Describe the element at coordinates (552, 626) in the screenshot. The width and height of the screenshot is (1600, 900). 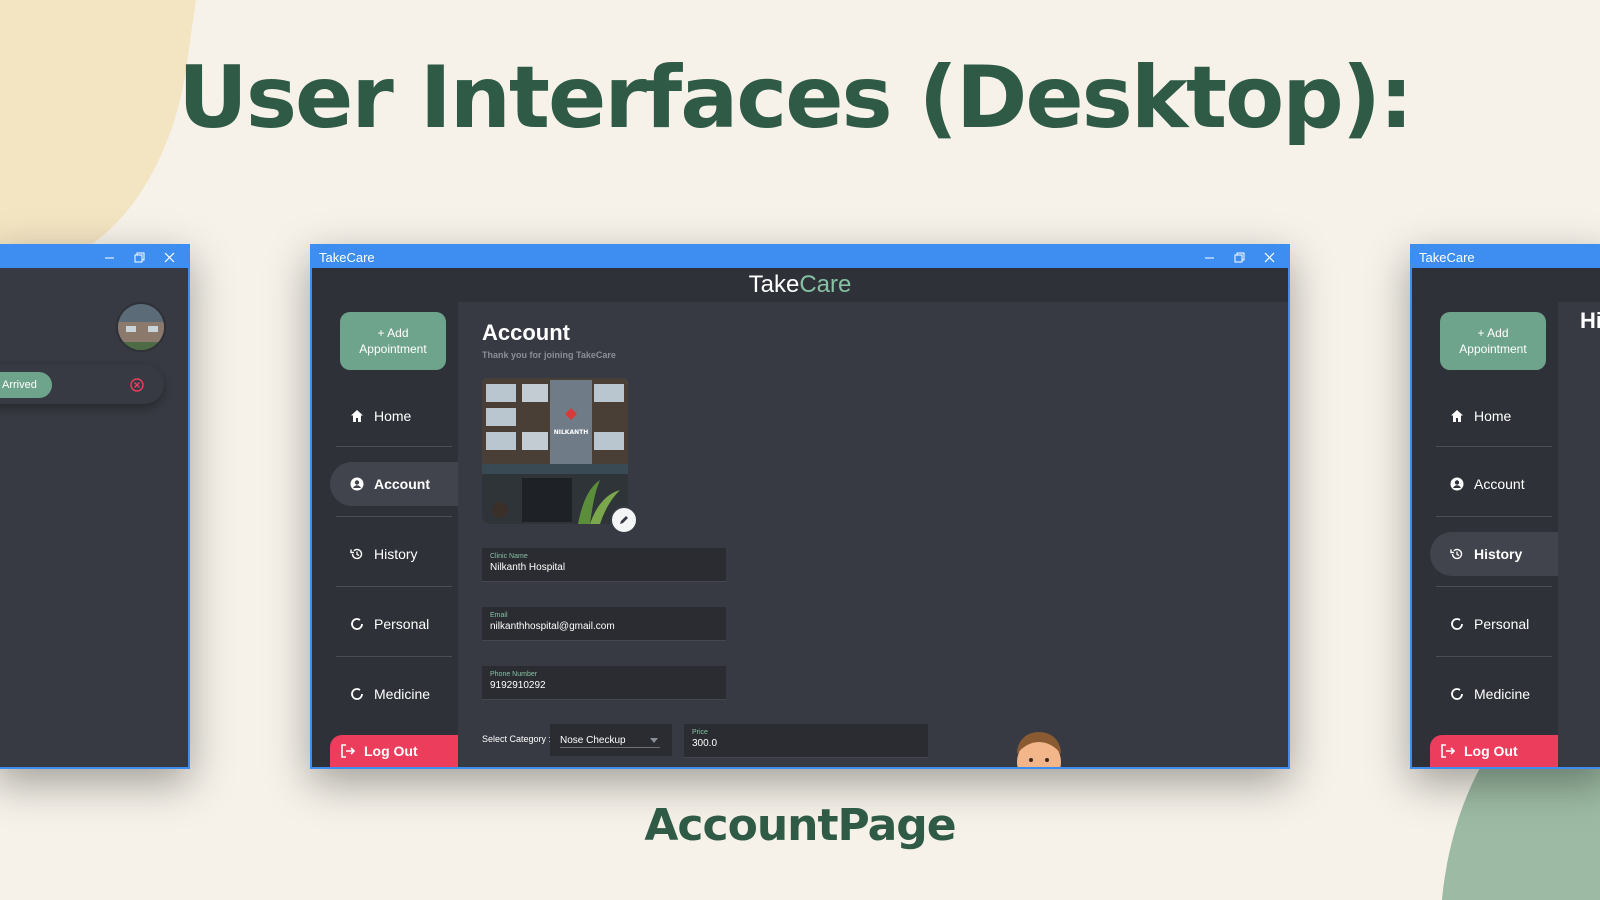
I see `email-value: nilkanthhospital@gmail.com` at that location.